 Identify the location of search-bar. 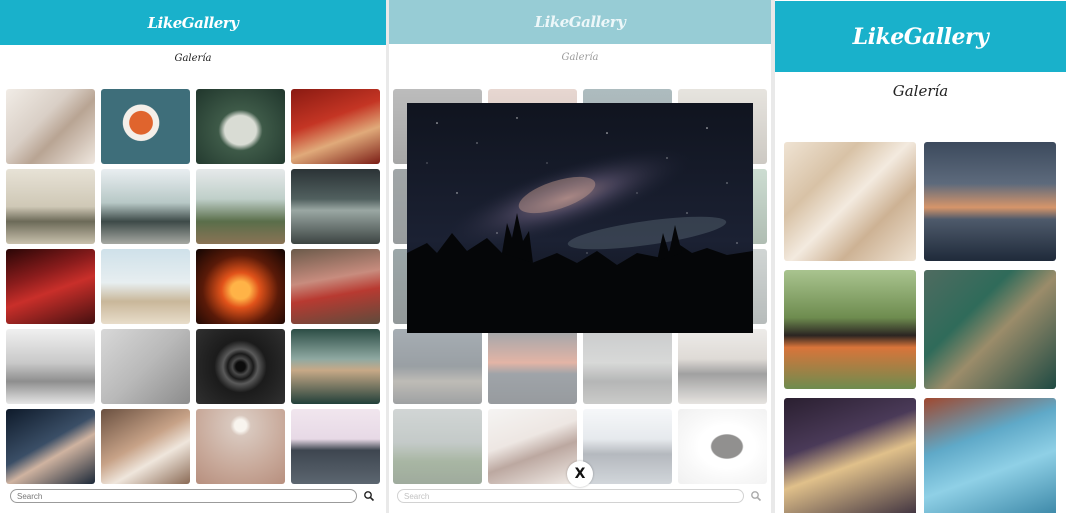
(192, 496).